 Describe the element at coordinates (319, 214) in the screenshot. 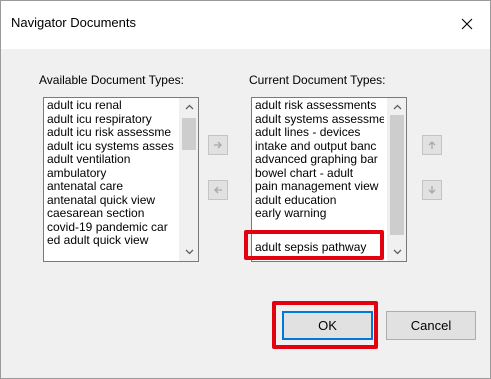

I see `list-item: early warning` at that location.